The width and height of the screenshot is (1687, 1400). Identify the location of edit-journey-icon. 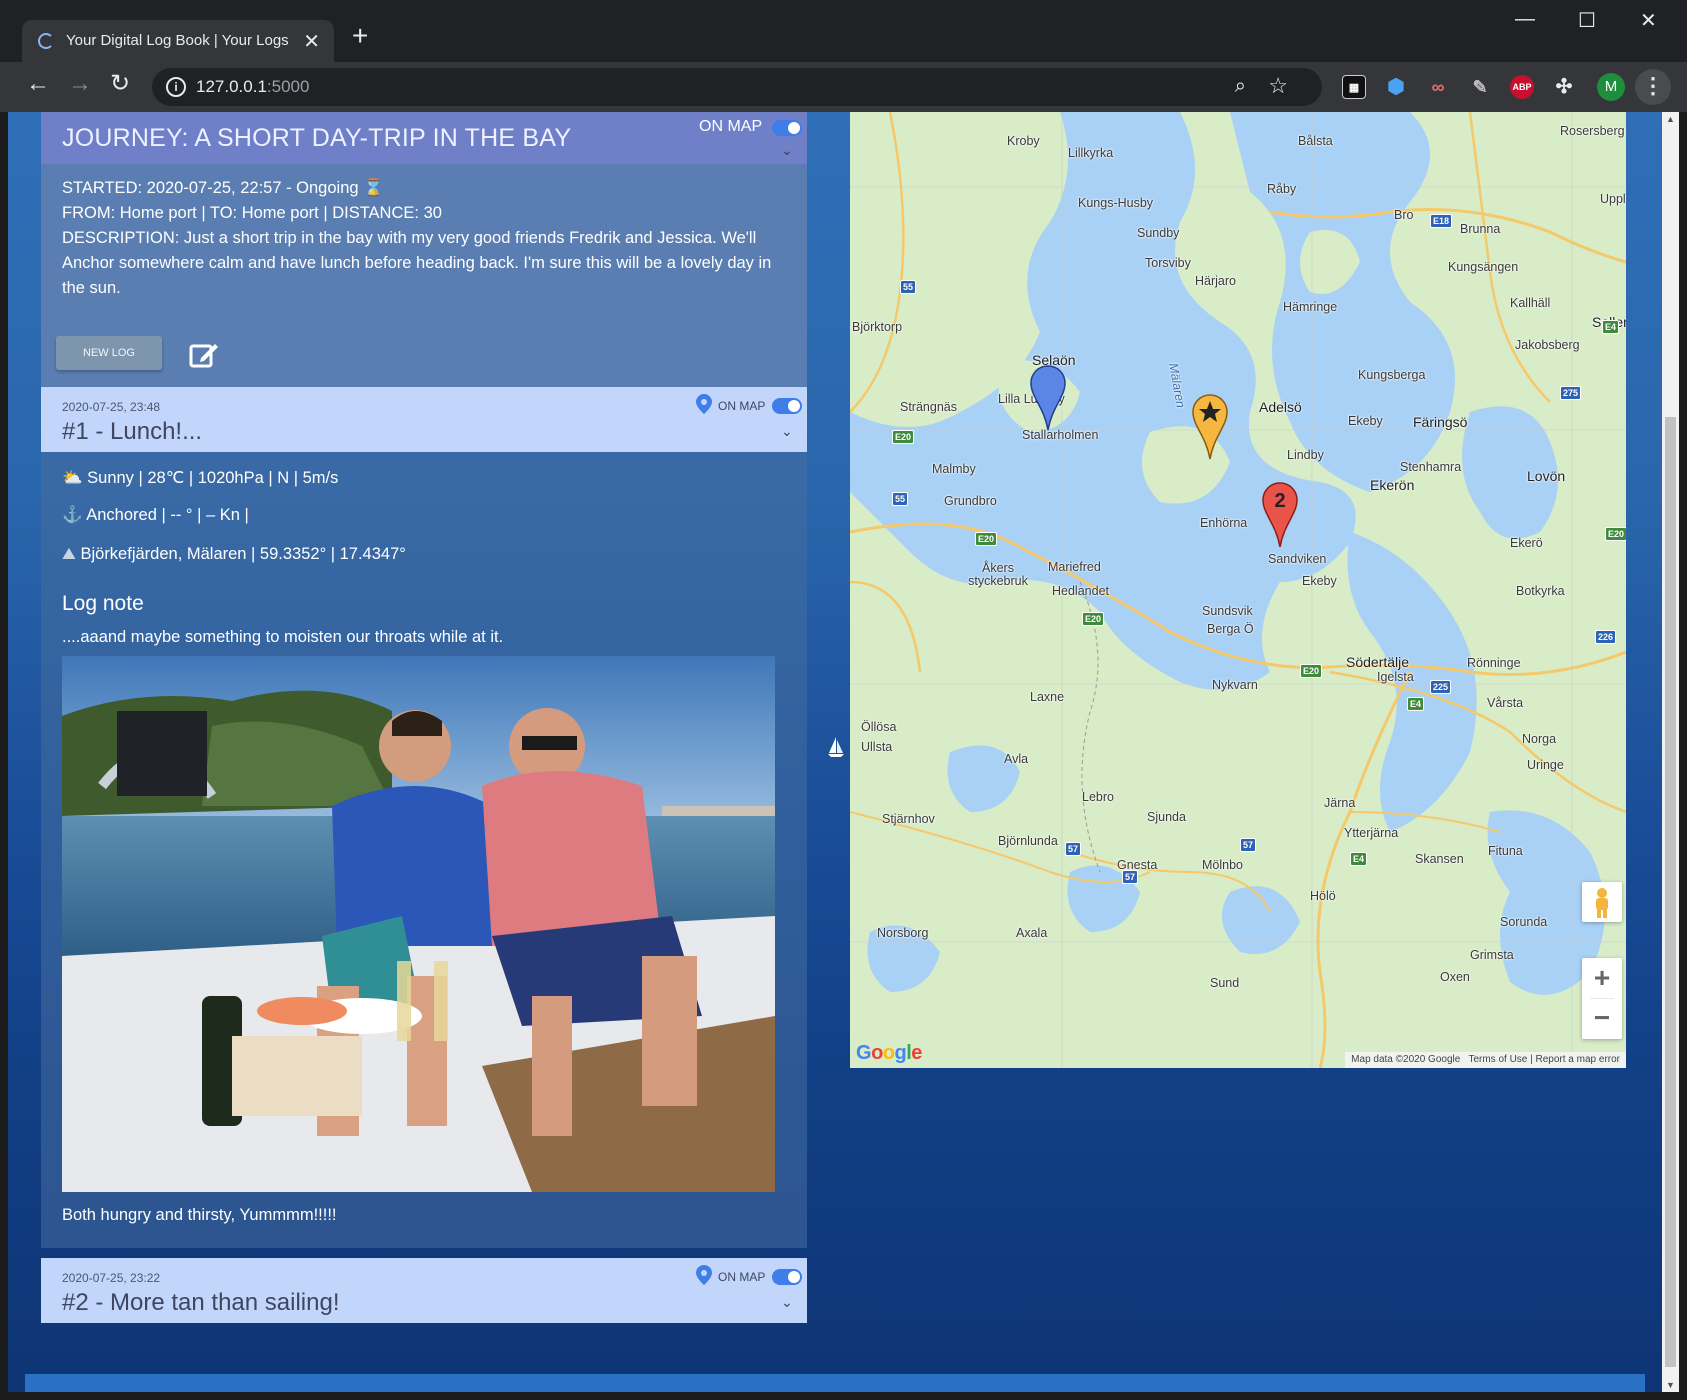
(204, 354).